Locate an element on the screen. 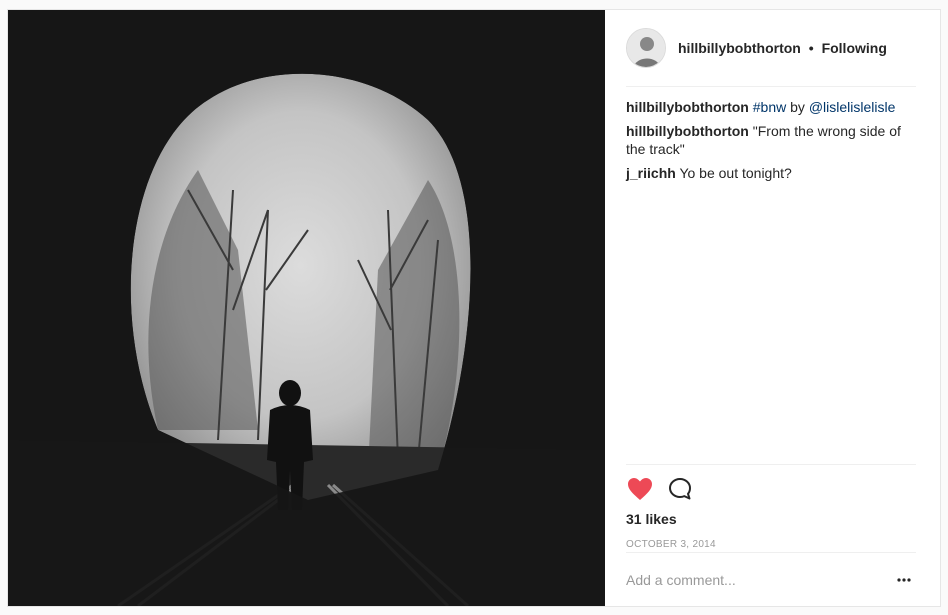 The image size is (948, 615). hashtag-link: #bnw is located at coordinates (769, 107).